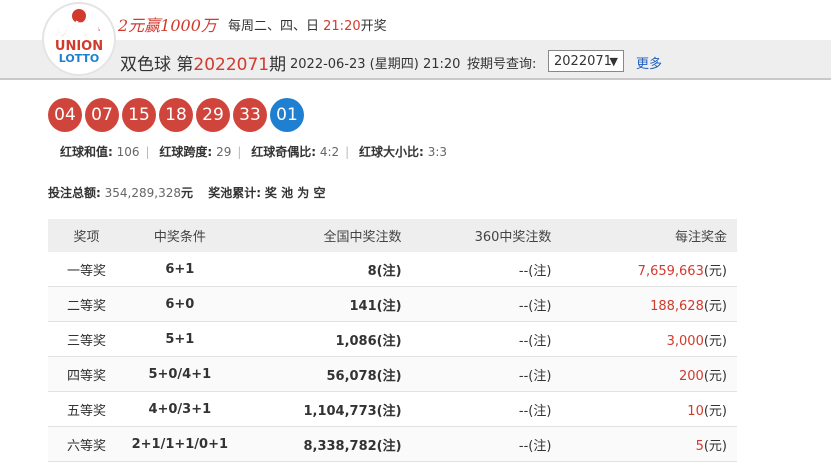 This screenshot has height=465, width=831. I want to click on pool-label: 奖池累计:, so click(235, 193).